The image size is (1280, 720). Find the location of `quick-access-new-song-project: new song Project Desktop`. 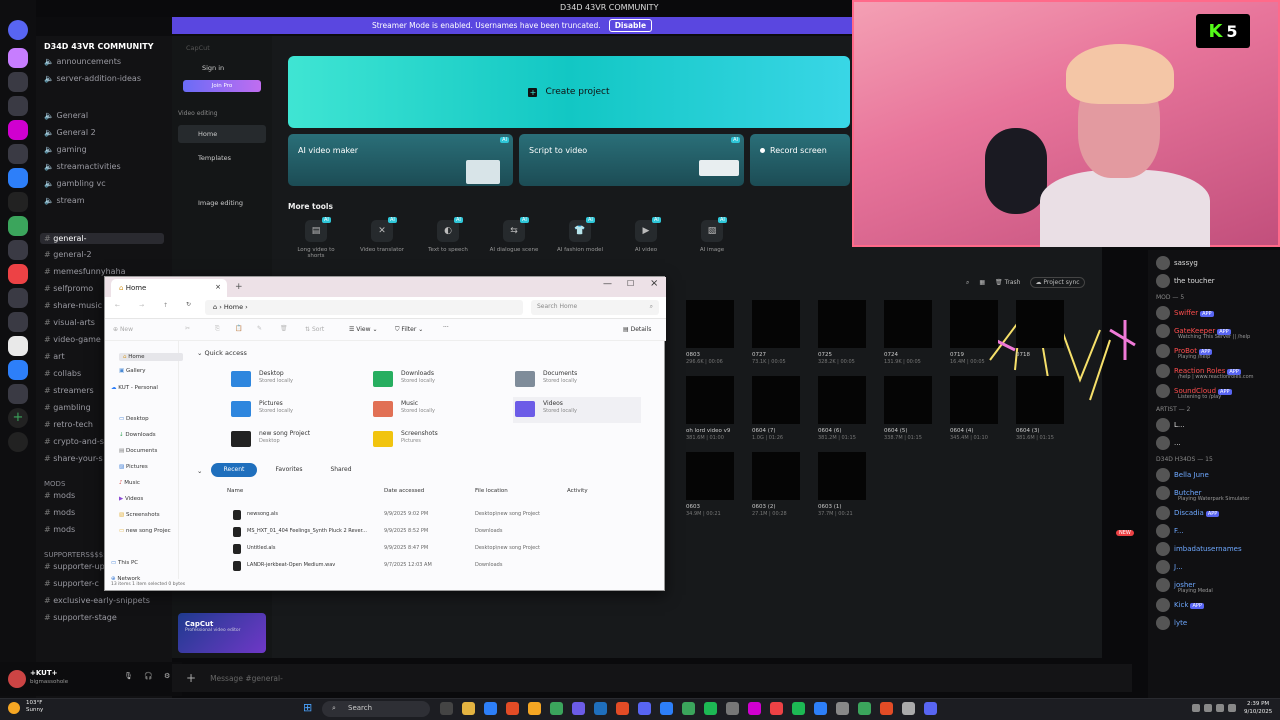

quick-access-new-song-project: new song Project Desktop is located at coordinates (293, 440).